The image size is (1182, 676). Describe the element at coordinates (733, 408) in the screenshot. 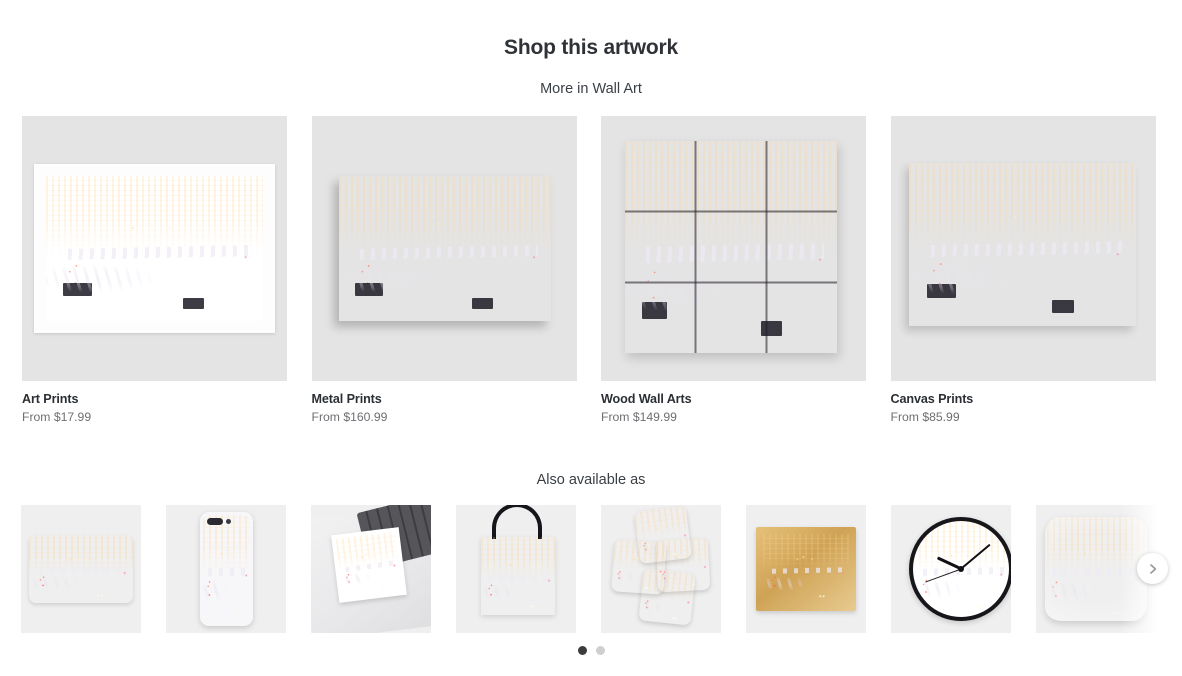

I see `product-meta-wood-wall-arts: Wood Wall Arts From $149.99` at that location.